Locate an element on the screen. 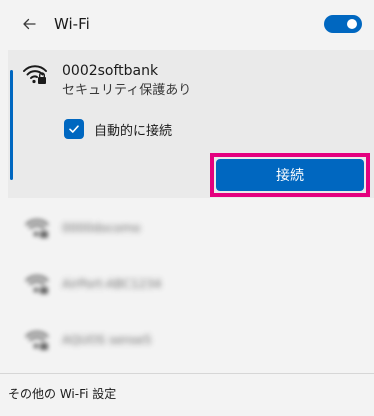 The width and height of the screenshot is (374, 416). checkmark-icon is located at coordinates (74, 129).